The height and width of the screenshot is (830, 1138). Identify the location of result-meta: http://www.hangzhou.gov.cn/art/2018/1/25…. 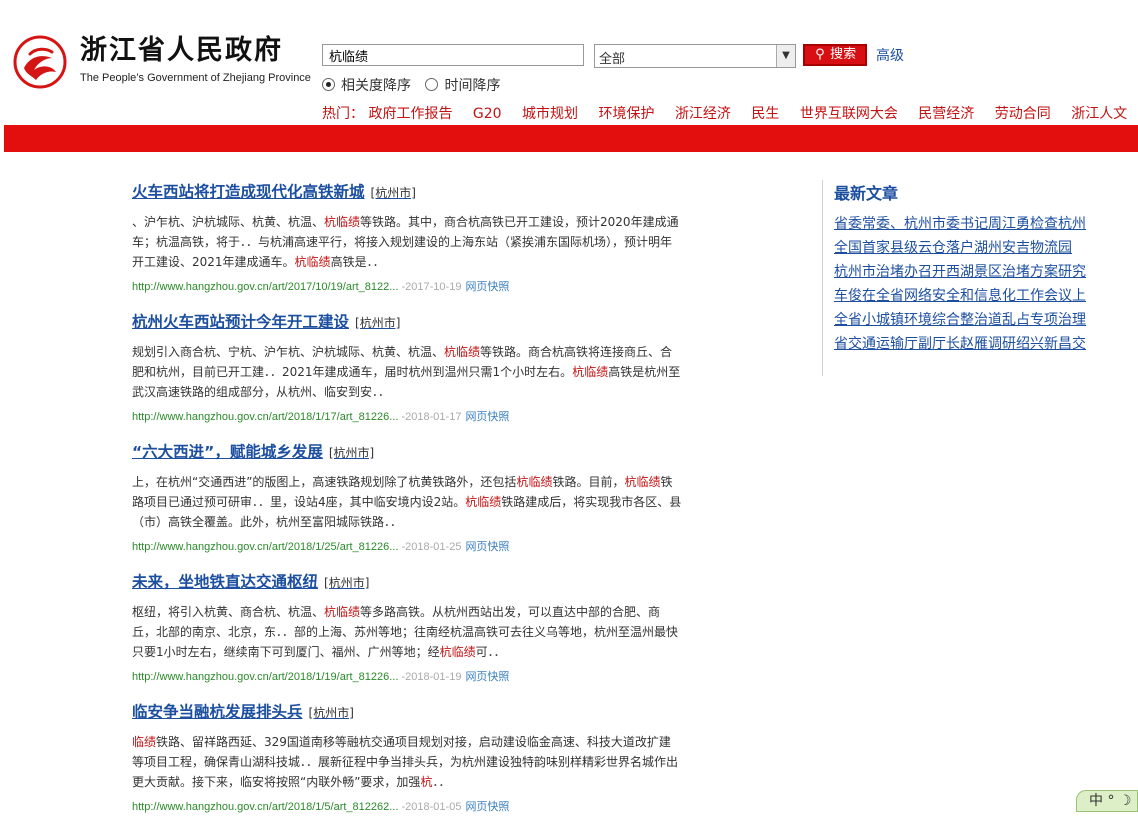
(407, 546).